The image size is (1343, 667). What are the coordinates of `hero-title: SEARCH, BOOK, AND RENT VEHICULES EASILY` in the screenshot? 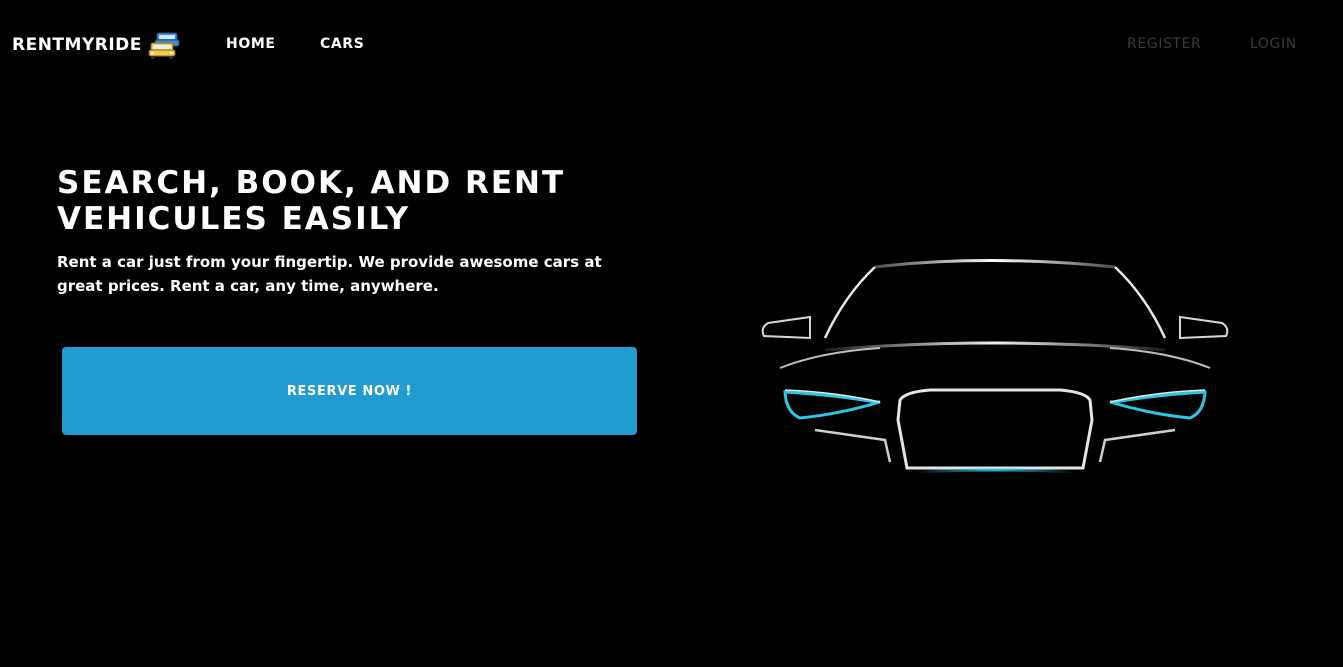 It's located at (357, 201).